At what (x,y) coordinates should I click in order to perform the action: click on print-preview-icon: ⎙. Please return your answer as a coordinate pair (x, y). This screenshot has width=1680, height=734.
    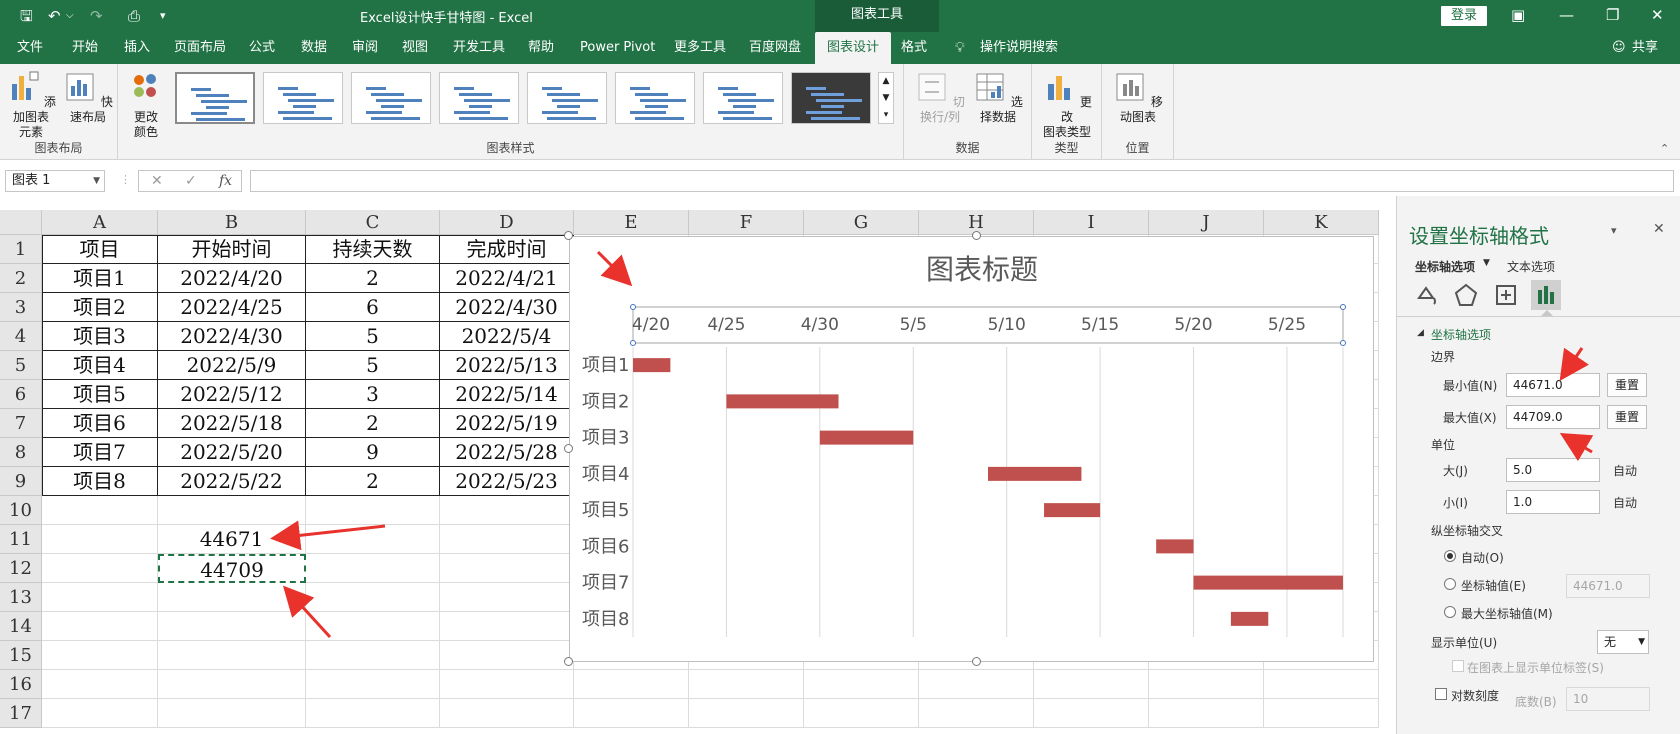
    Looking at the image, I should click on (134, 16).